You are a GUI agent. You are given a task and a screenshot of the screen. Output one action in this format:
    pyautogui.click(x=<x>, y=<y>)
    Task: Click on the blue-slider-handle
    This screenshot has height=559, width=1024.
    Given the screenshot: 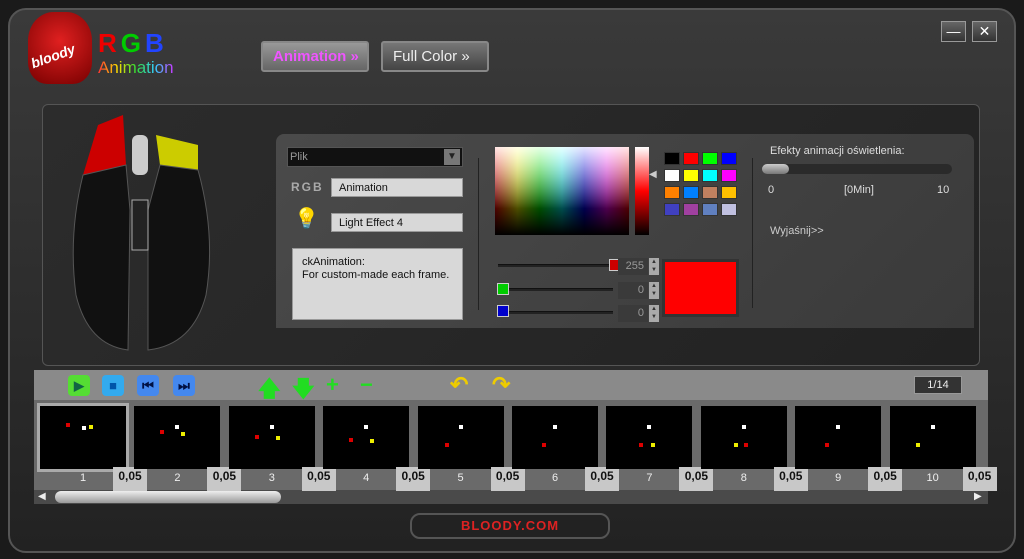 What is the action you would take?
    pyautogui.click(x=503, y=311)
    